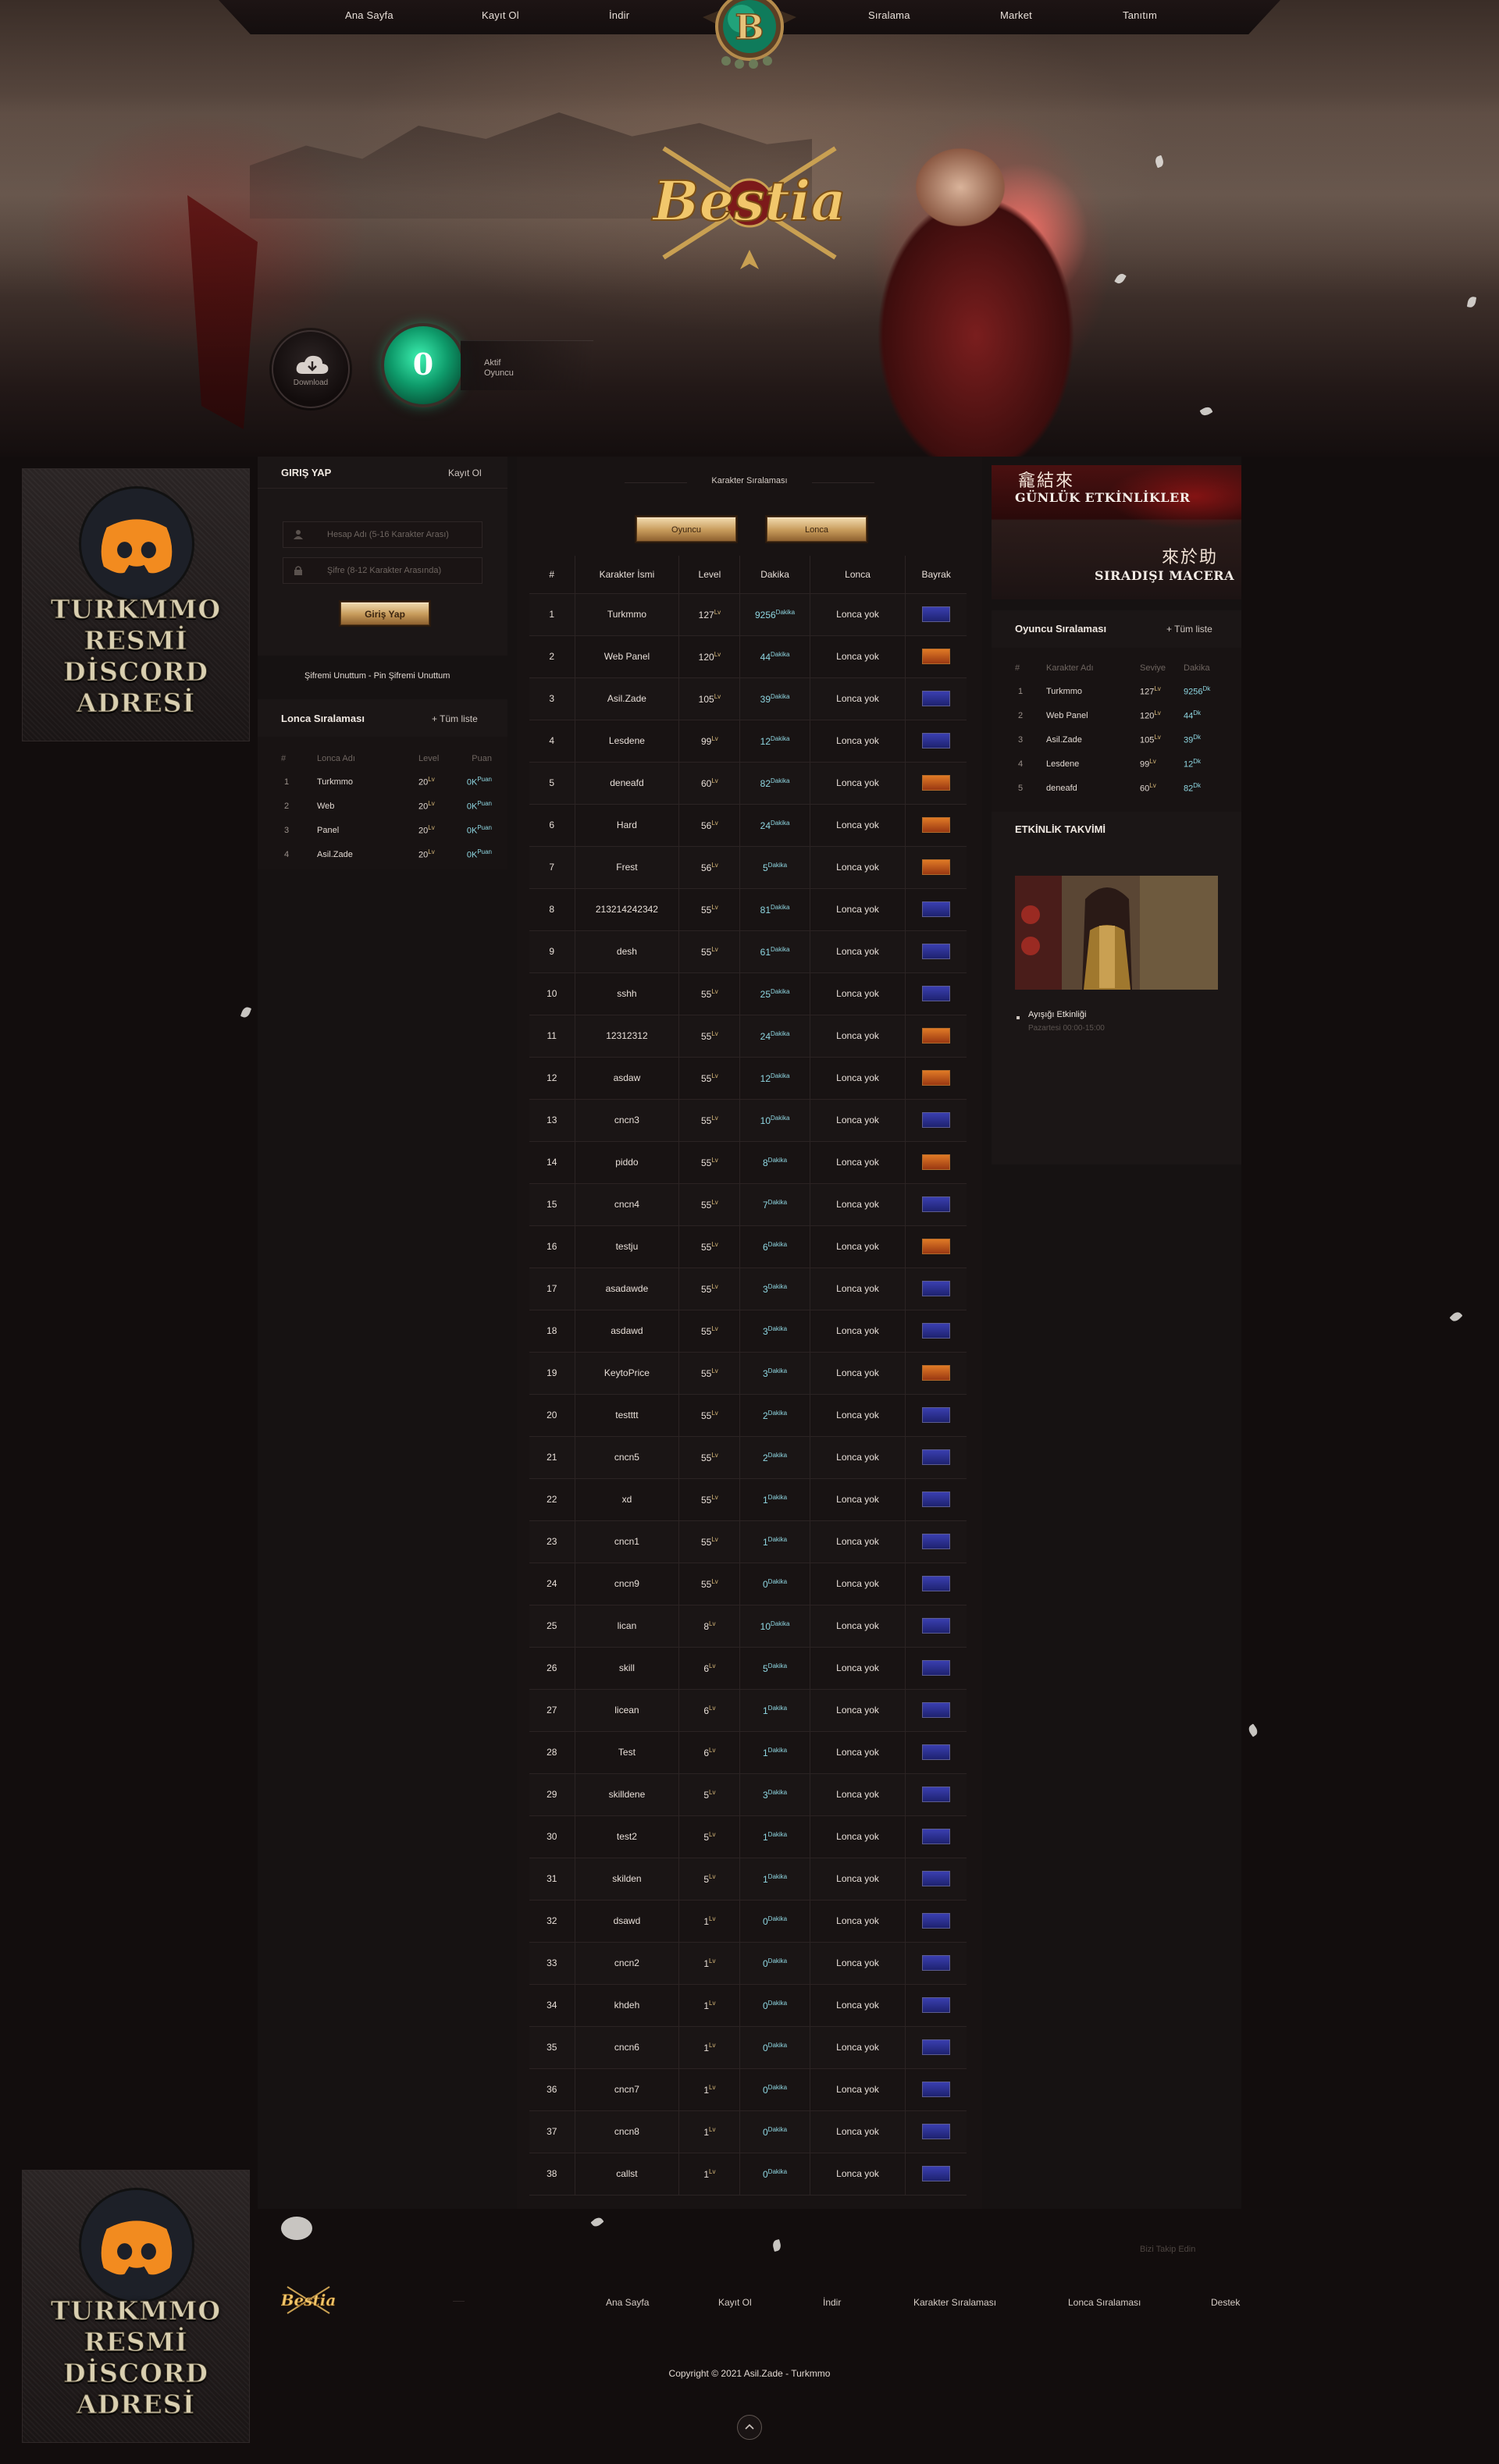 The width and height of the screenshot is (1499, 2464). What do you see at coordinates (311, 369) in the screenshot?
I see `download-button: Download` at bounding box center [311, 369].